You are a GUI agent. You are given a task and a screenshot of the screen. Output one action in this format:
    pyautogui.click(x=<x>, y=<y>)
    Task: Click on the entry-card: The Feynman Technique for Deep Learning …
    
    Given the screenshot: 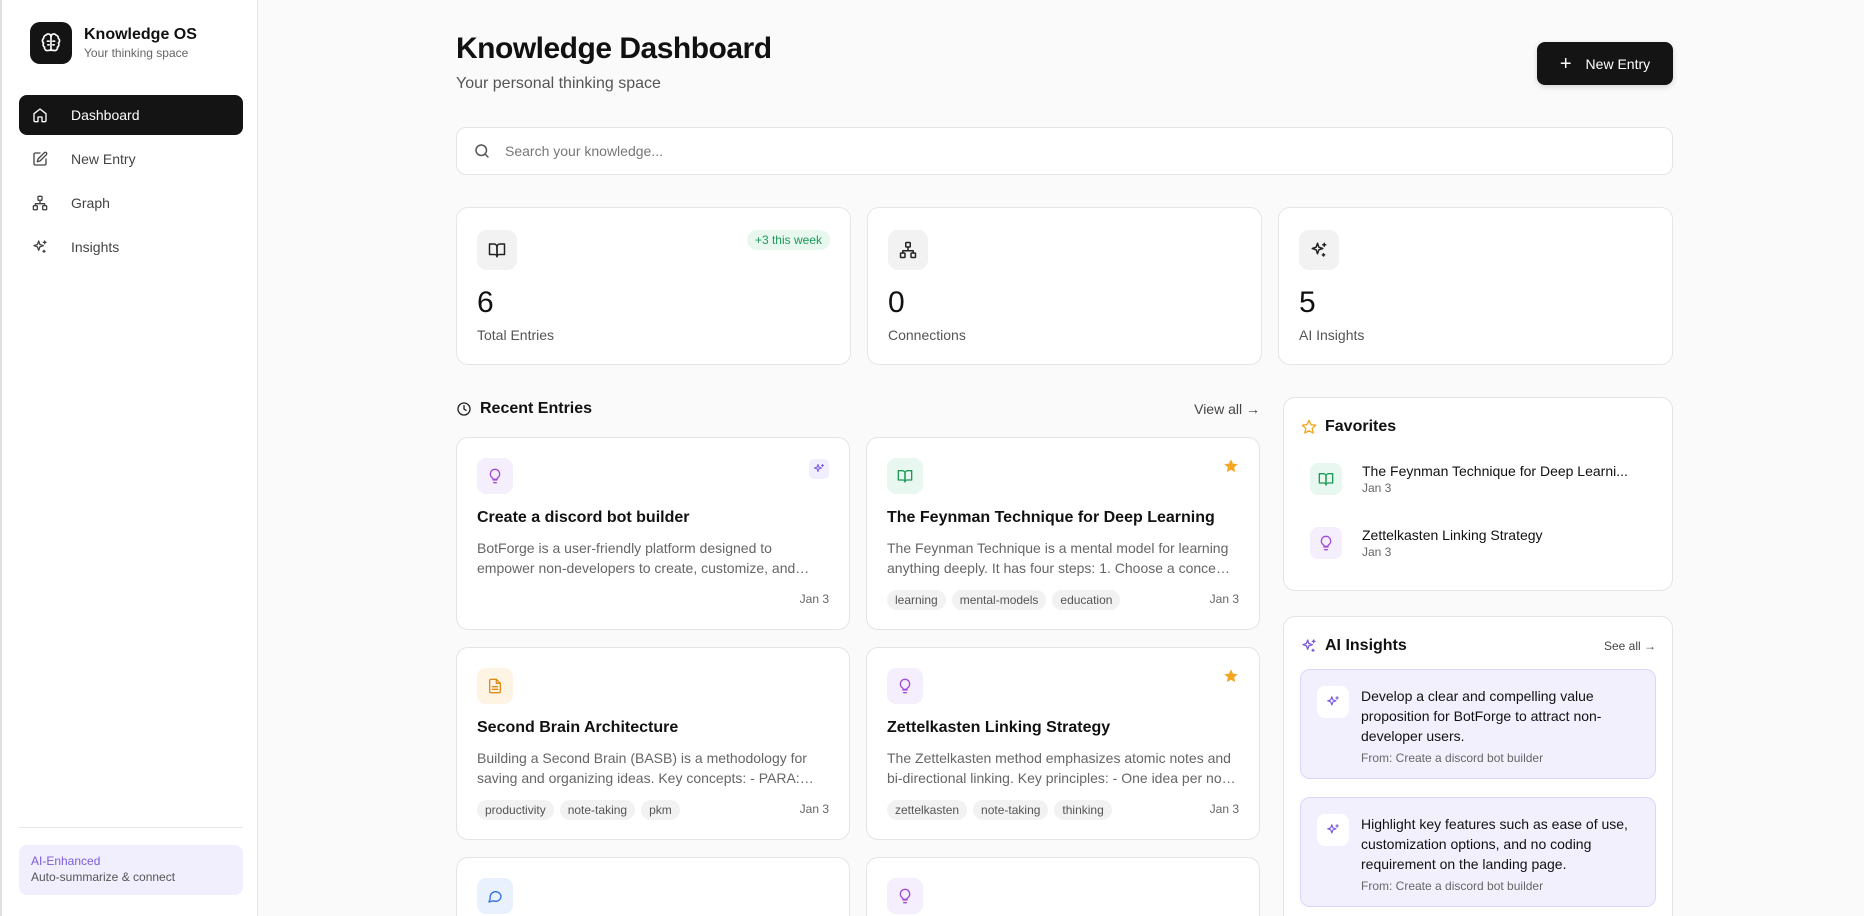 What is the action you would take?
    pyautogui.click(x=1063, y=533)
    